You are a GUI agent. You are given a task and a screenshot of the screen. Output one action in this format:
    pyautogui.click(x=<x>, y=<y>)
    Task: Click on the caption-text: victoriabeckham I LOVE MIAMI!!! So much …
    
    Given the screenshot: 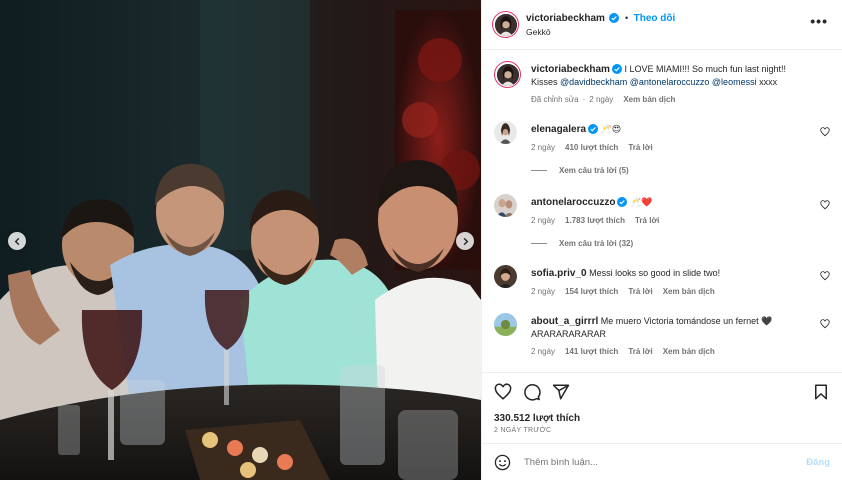 What is the action you would take?
    pyautogui.click(x=671, y=75)
    